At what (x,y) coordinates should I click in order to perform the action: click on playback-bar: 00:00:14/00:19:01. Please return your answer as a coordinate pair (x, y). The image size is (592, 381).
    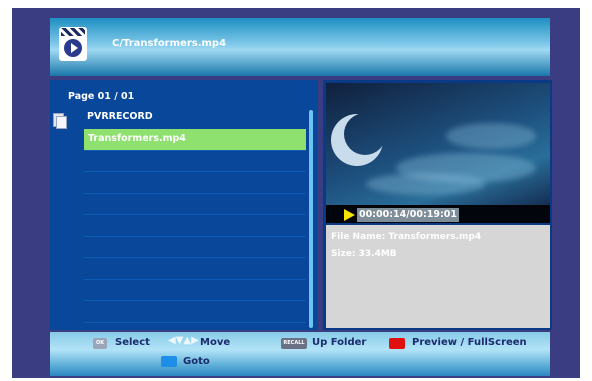
    Looking at the image, I should click on (438, 215).